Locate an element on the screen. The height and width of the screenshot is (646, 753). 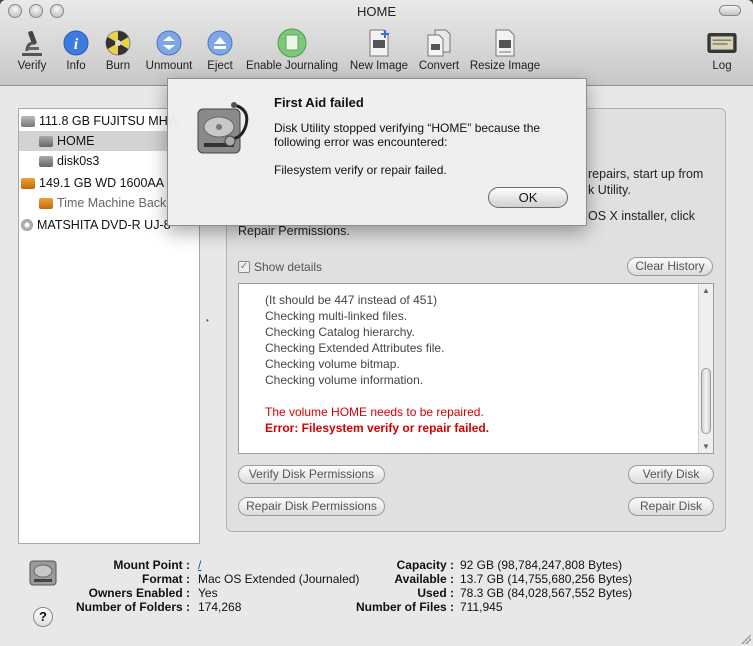
info-icon: i is located at coordinates (76, 43).